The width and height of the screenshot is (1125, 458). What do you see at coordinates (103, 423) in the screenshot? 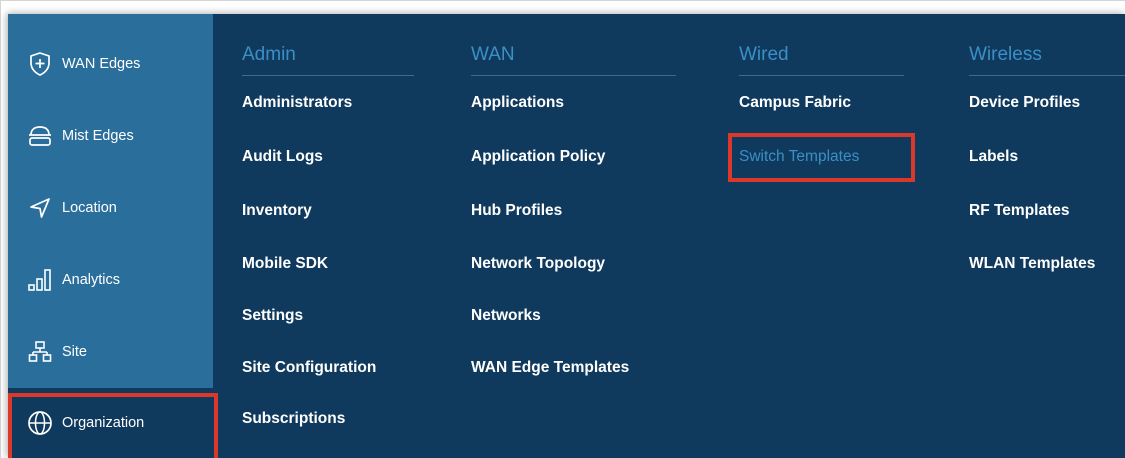
I see `sidebar-item-label: Organization` at bounding box center [103, 423].